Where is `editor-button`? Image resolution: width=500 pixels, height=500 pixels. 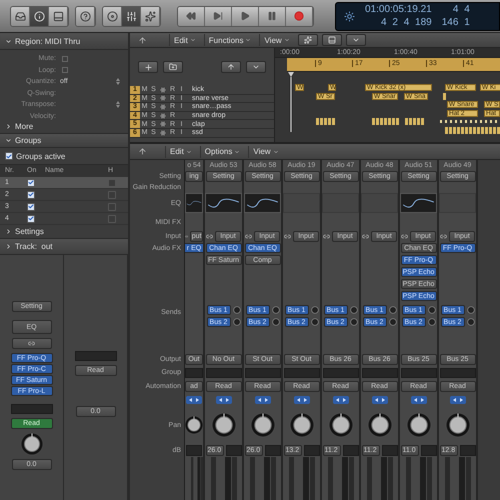 editor-button is located at coordinates (58, 16).